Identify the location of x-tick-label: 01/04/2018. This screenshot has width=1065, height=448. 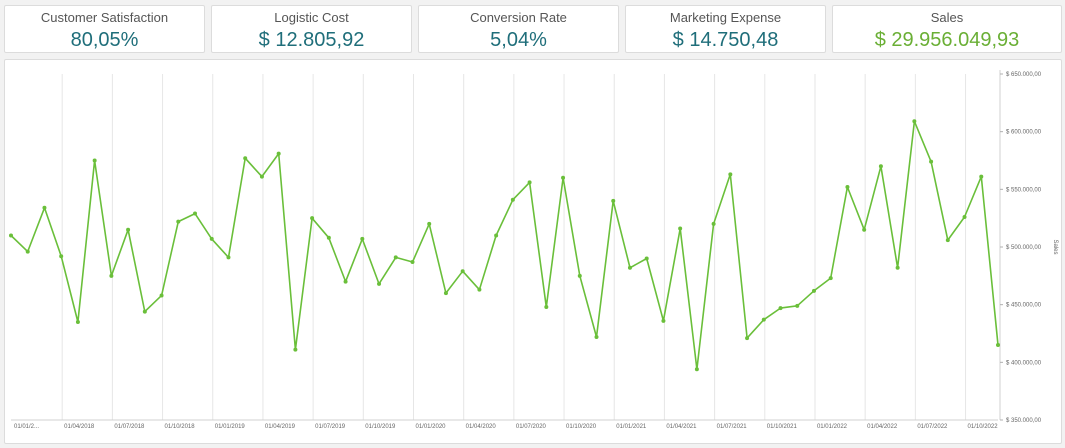
(79, 427).